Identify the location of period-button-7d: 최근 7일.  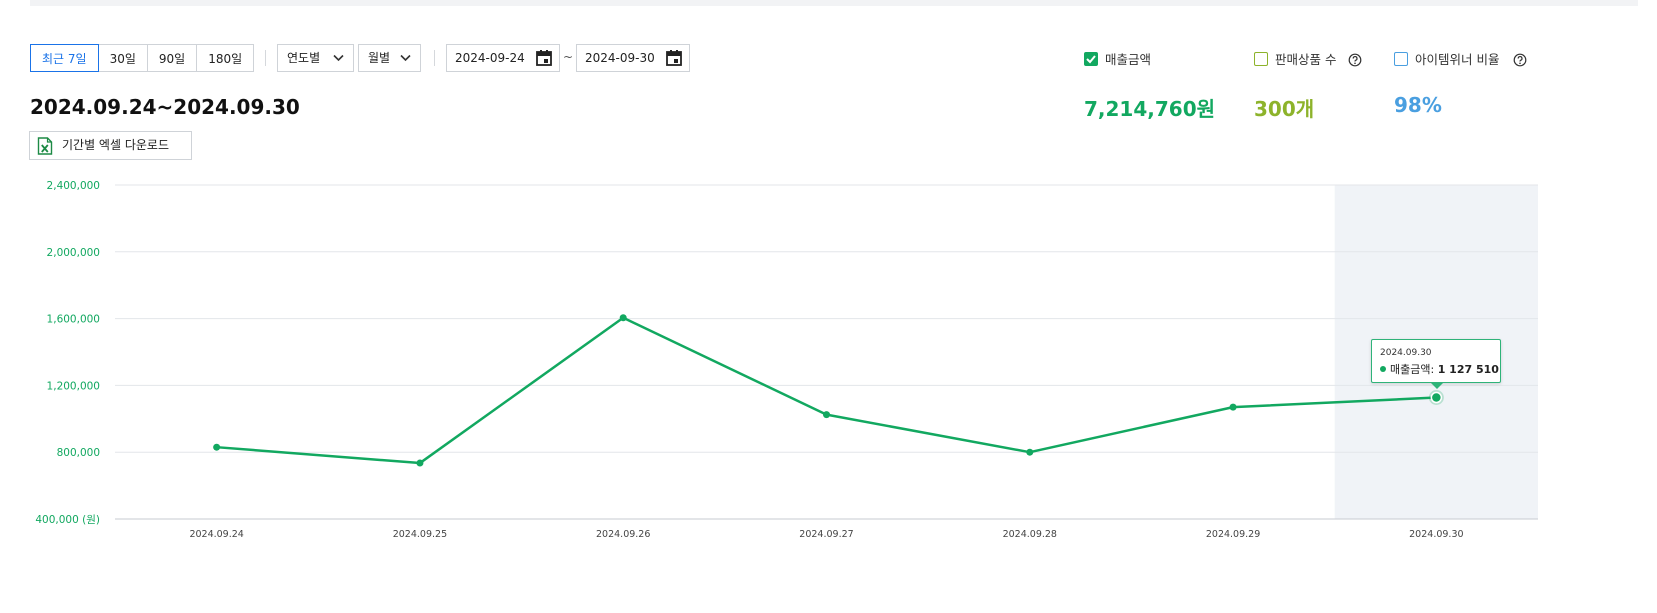
(64, 58).